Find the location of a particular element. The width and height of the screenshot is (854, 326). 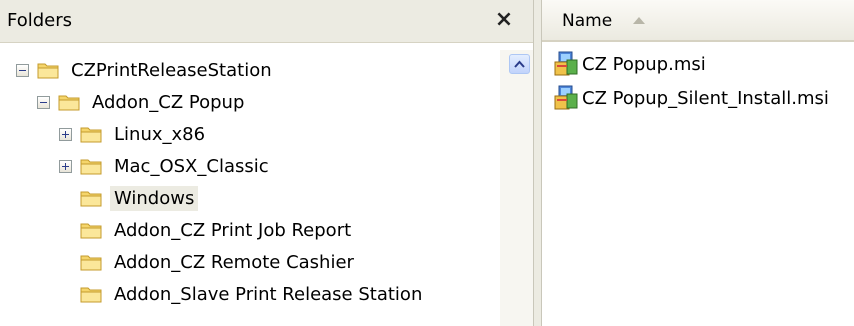

pane-splitter is located at coordinates (537, 163).